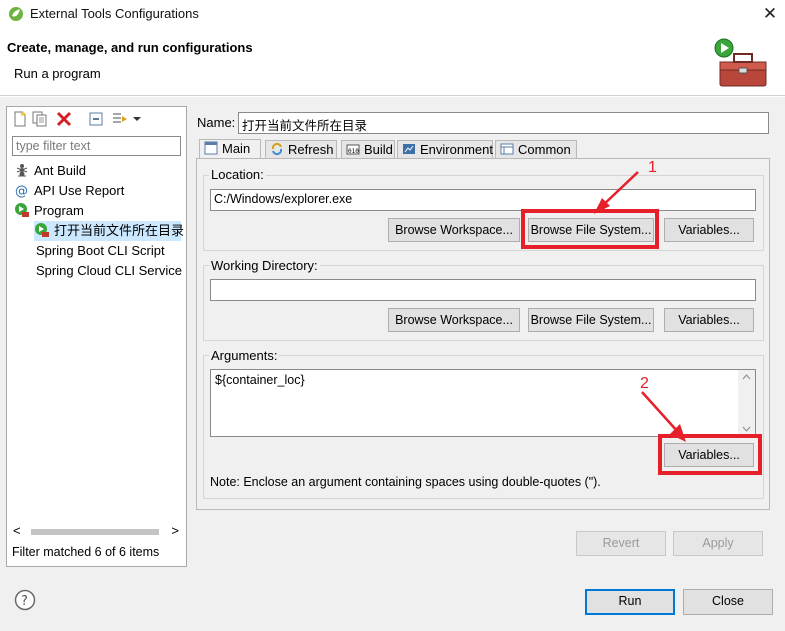 This screenshot has height=631, width=785. What do you see at coordinates (130, 47) in the screenshot?
I see `header-title: Create, manage, and run configurations` at bounding box center [130, 47].